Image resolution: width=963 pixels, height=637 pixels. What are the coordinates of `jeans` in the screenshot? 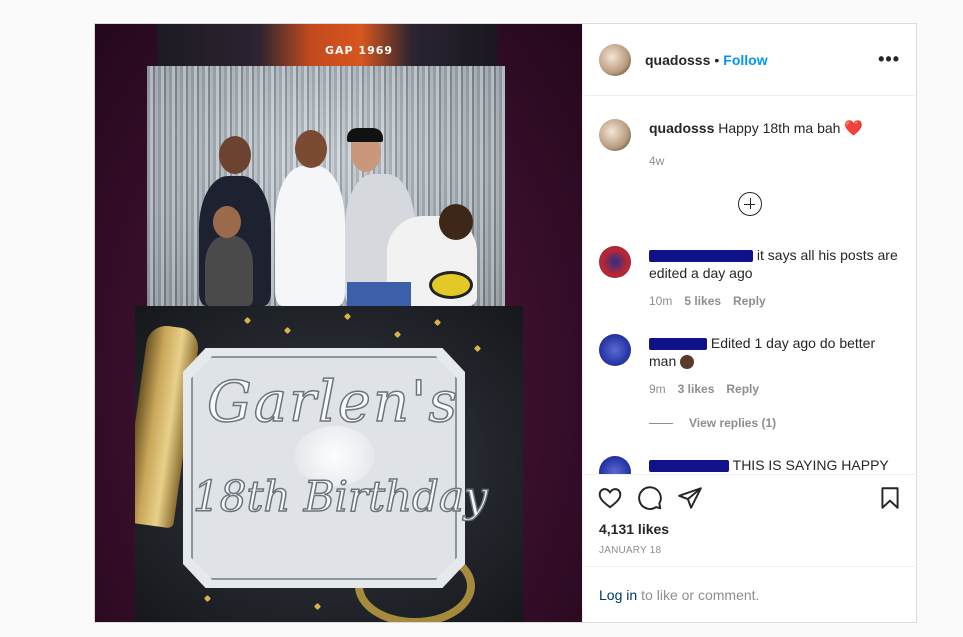 It's located at (379, 294).